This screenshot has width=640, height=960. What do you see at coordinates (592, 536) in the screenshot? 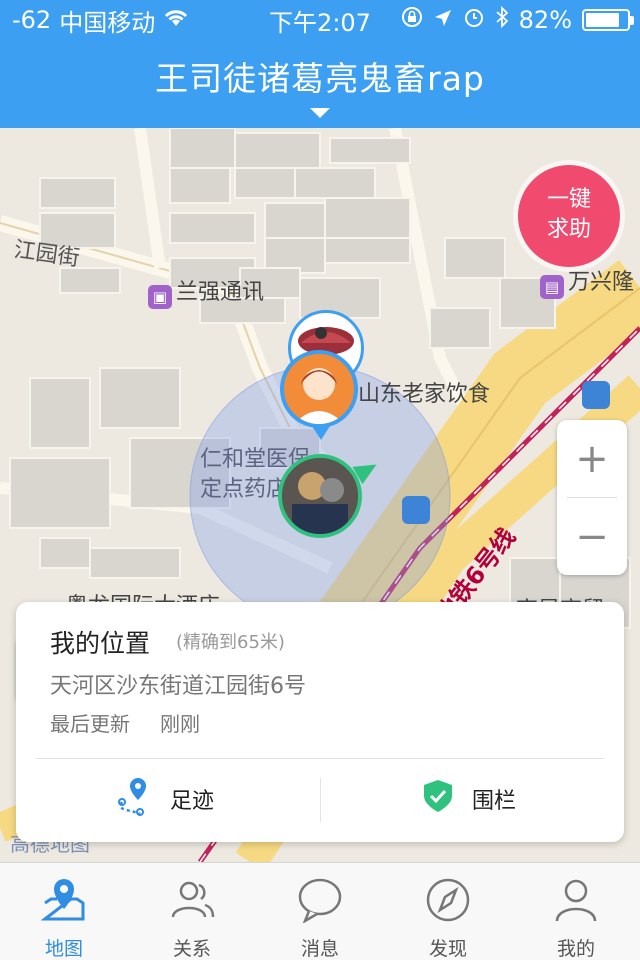
I see `zoom-out-button: −` at bounding box center [592, 536].